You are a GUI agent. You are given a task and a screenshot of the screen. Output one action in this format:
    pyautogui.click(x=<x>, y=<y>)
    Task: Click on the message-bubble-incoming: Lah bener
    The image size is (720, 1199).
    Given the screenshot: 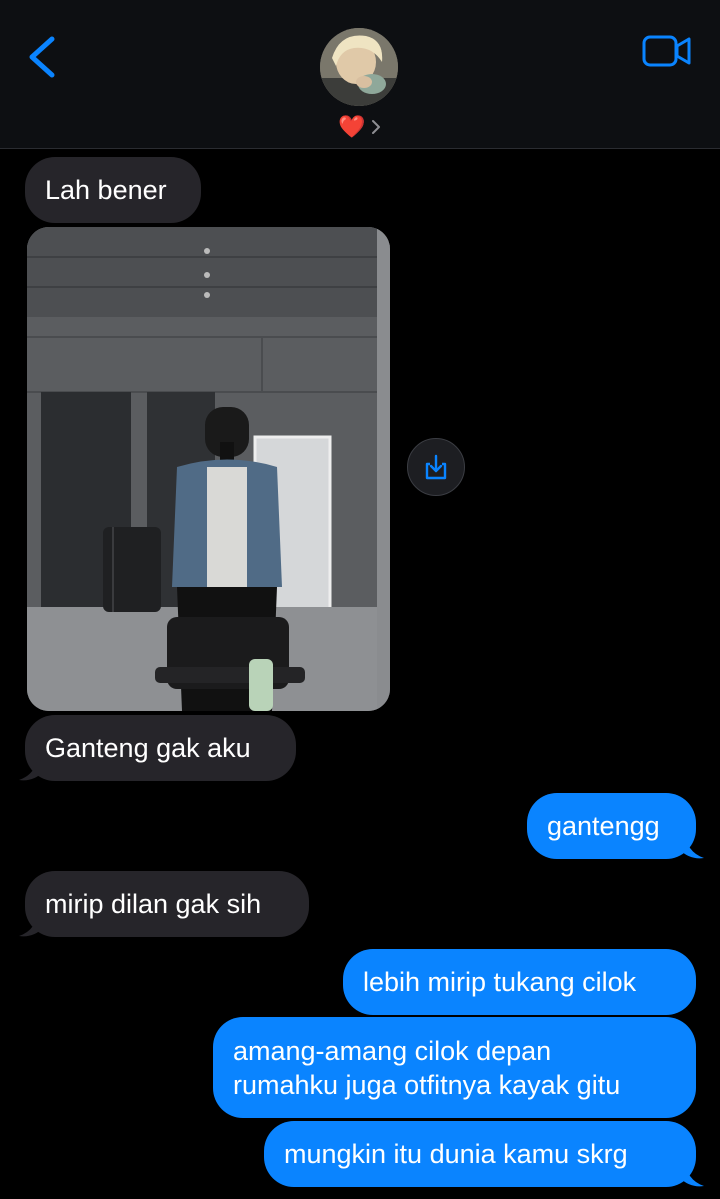 What is the action you would take?
    pyautogui.click(x=113, y=190)
    